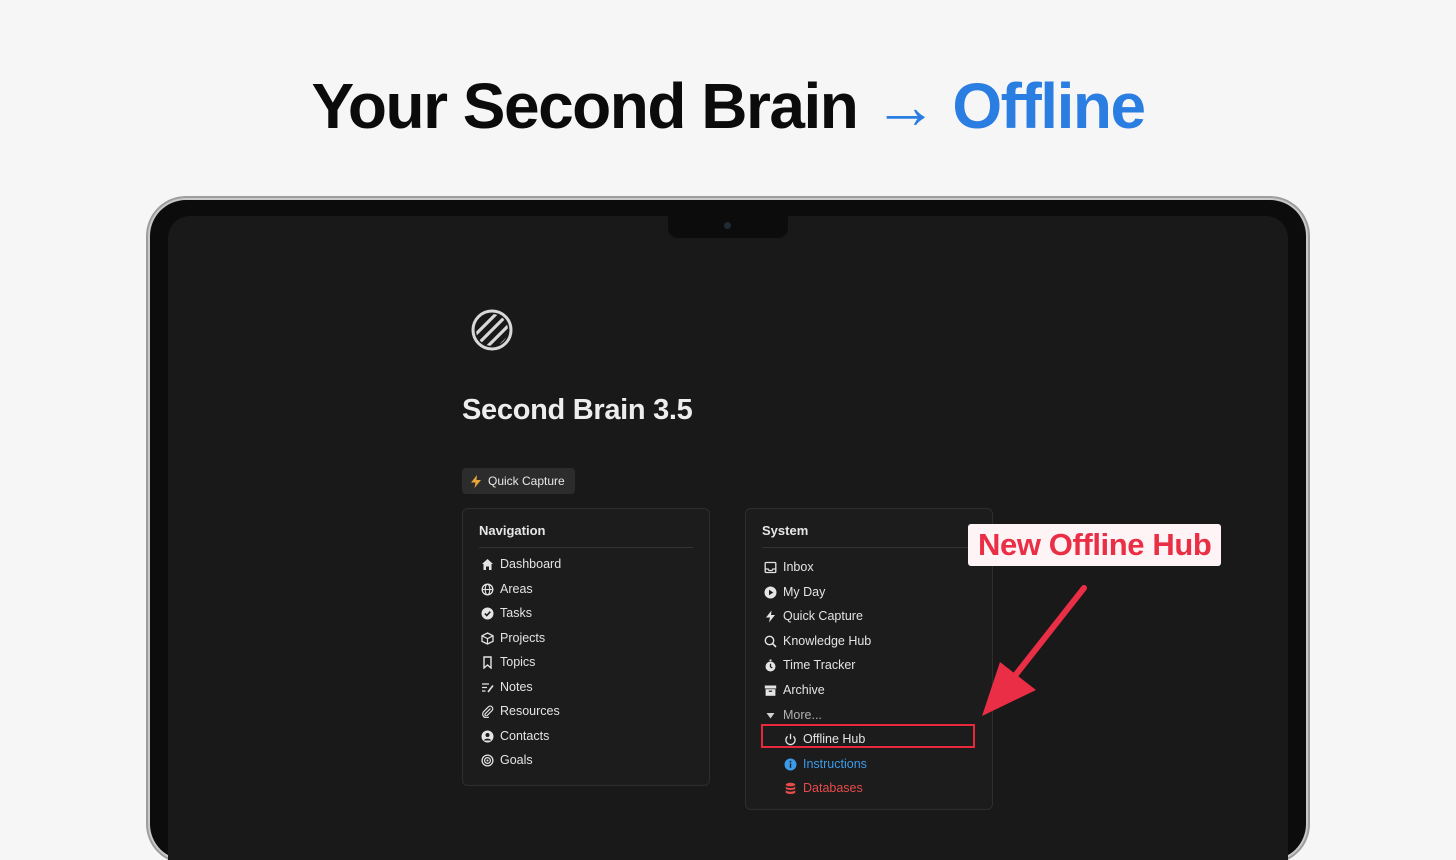  Describe the element at coordinates (523, 638) in the screenshot. I see `nav-label: Projects` at that location.